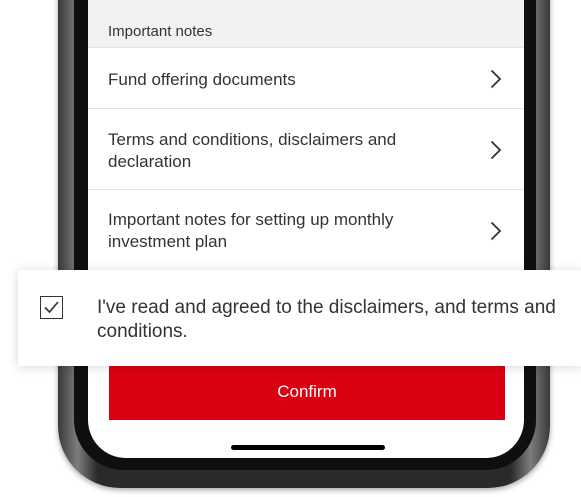 The image size is (581, 497). Describe the element at coordinates (307, 392) in the screenshot. I see `confirm-button: Confirm` at that location.